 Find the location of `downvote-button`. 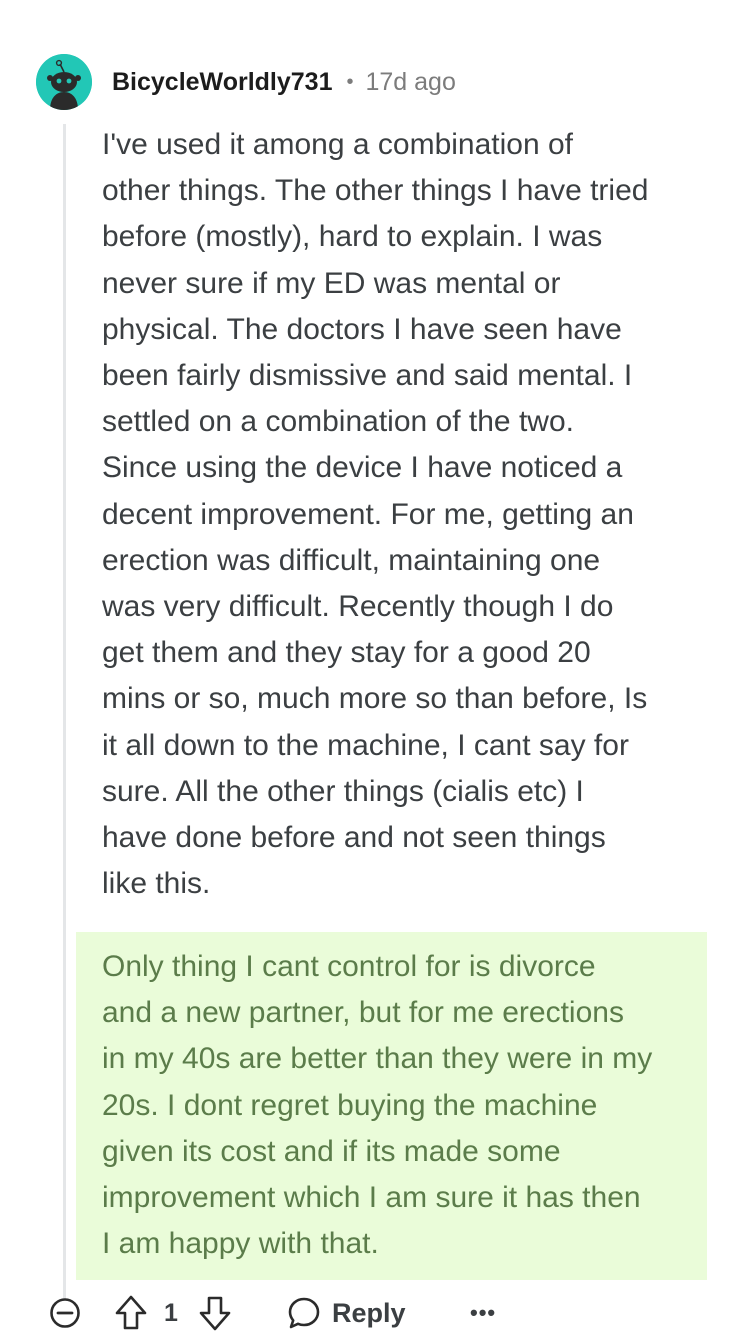

downvote-button is located at coordinates (215, 1313).